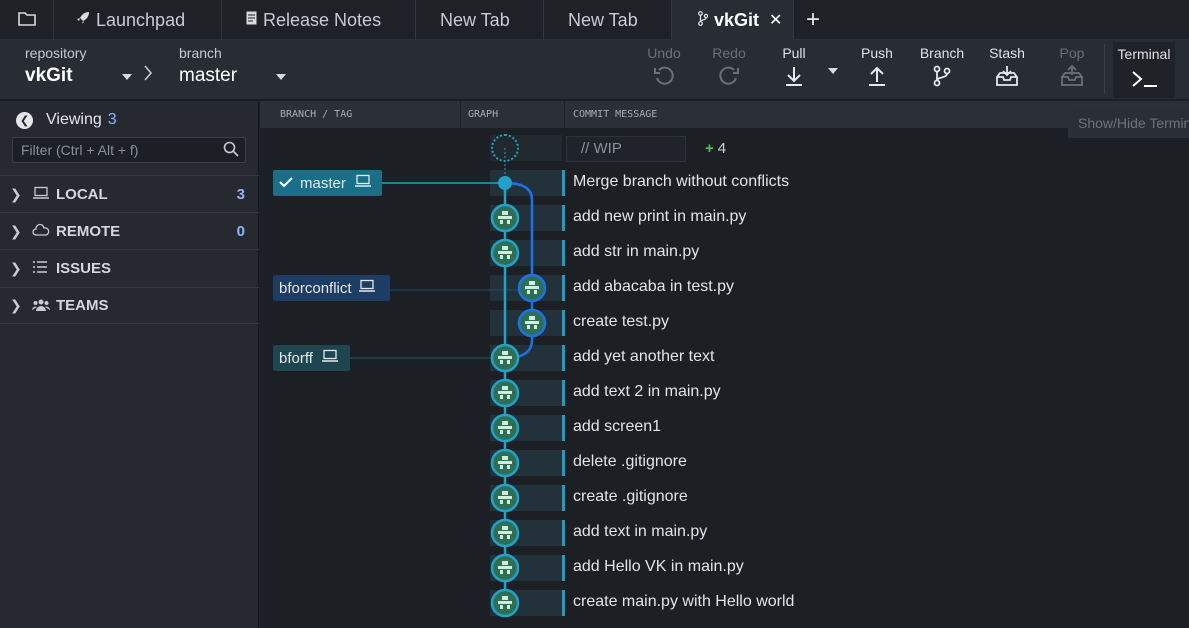 This screenshot has width=1189, height=628. I want to click on commit-graph, so click(448, 383).